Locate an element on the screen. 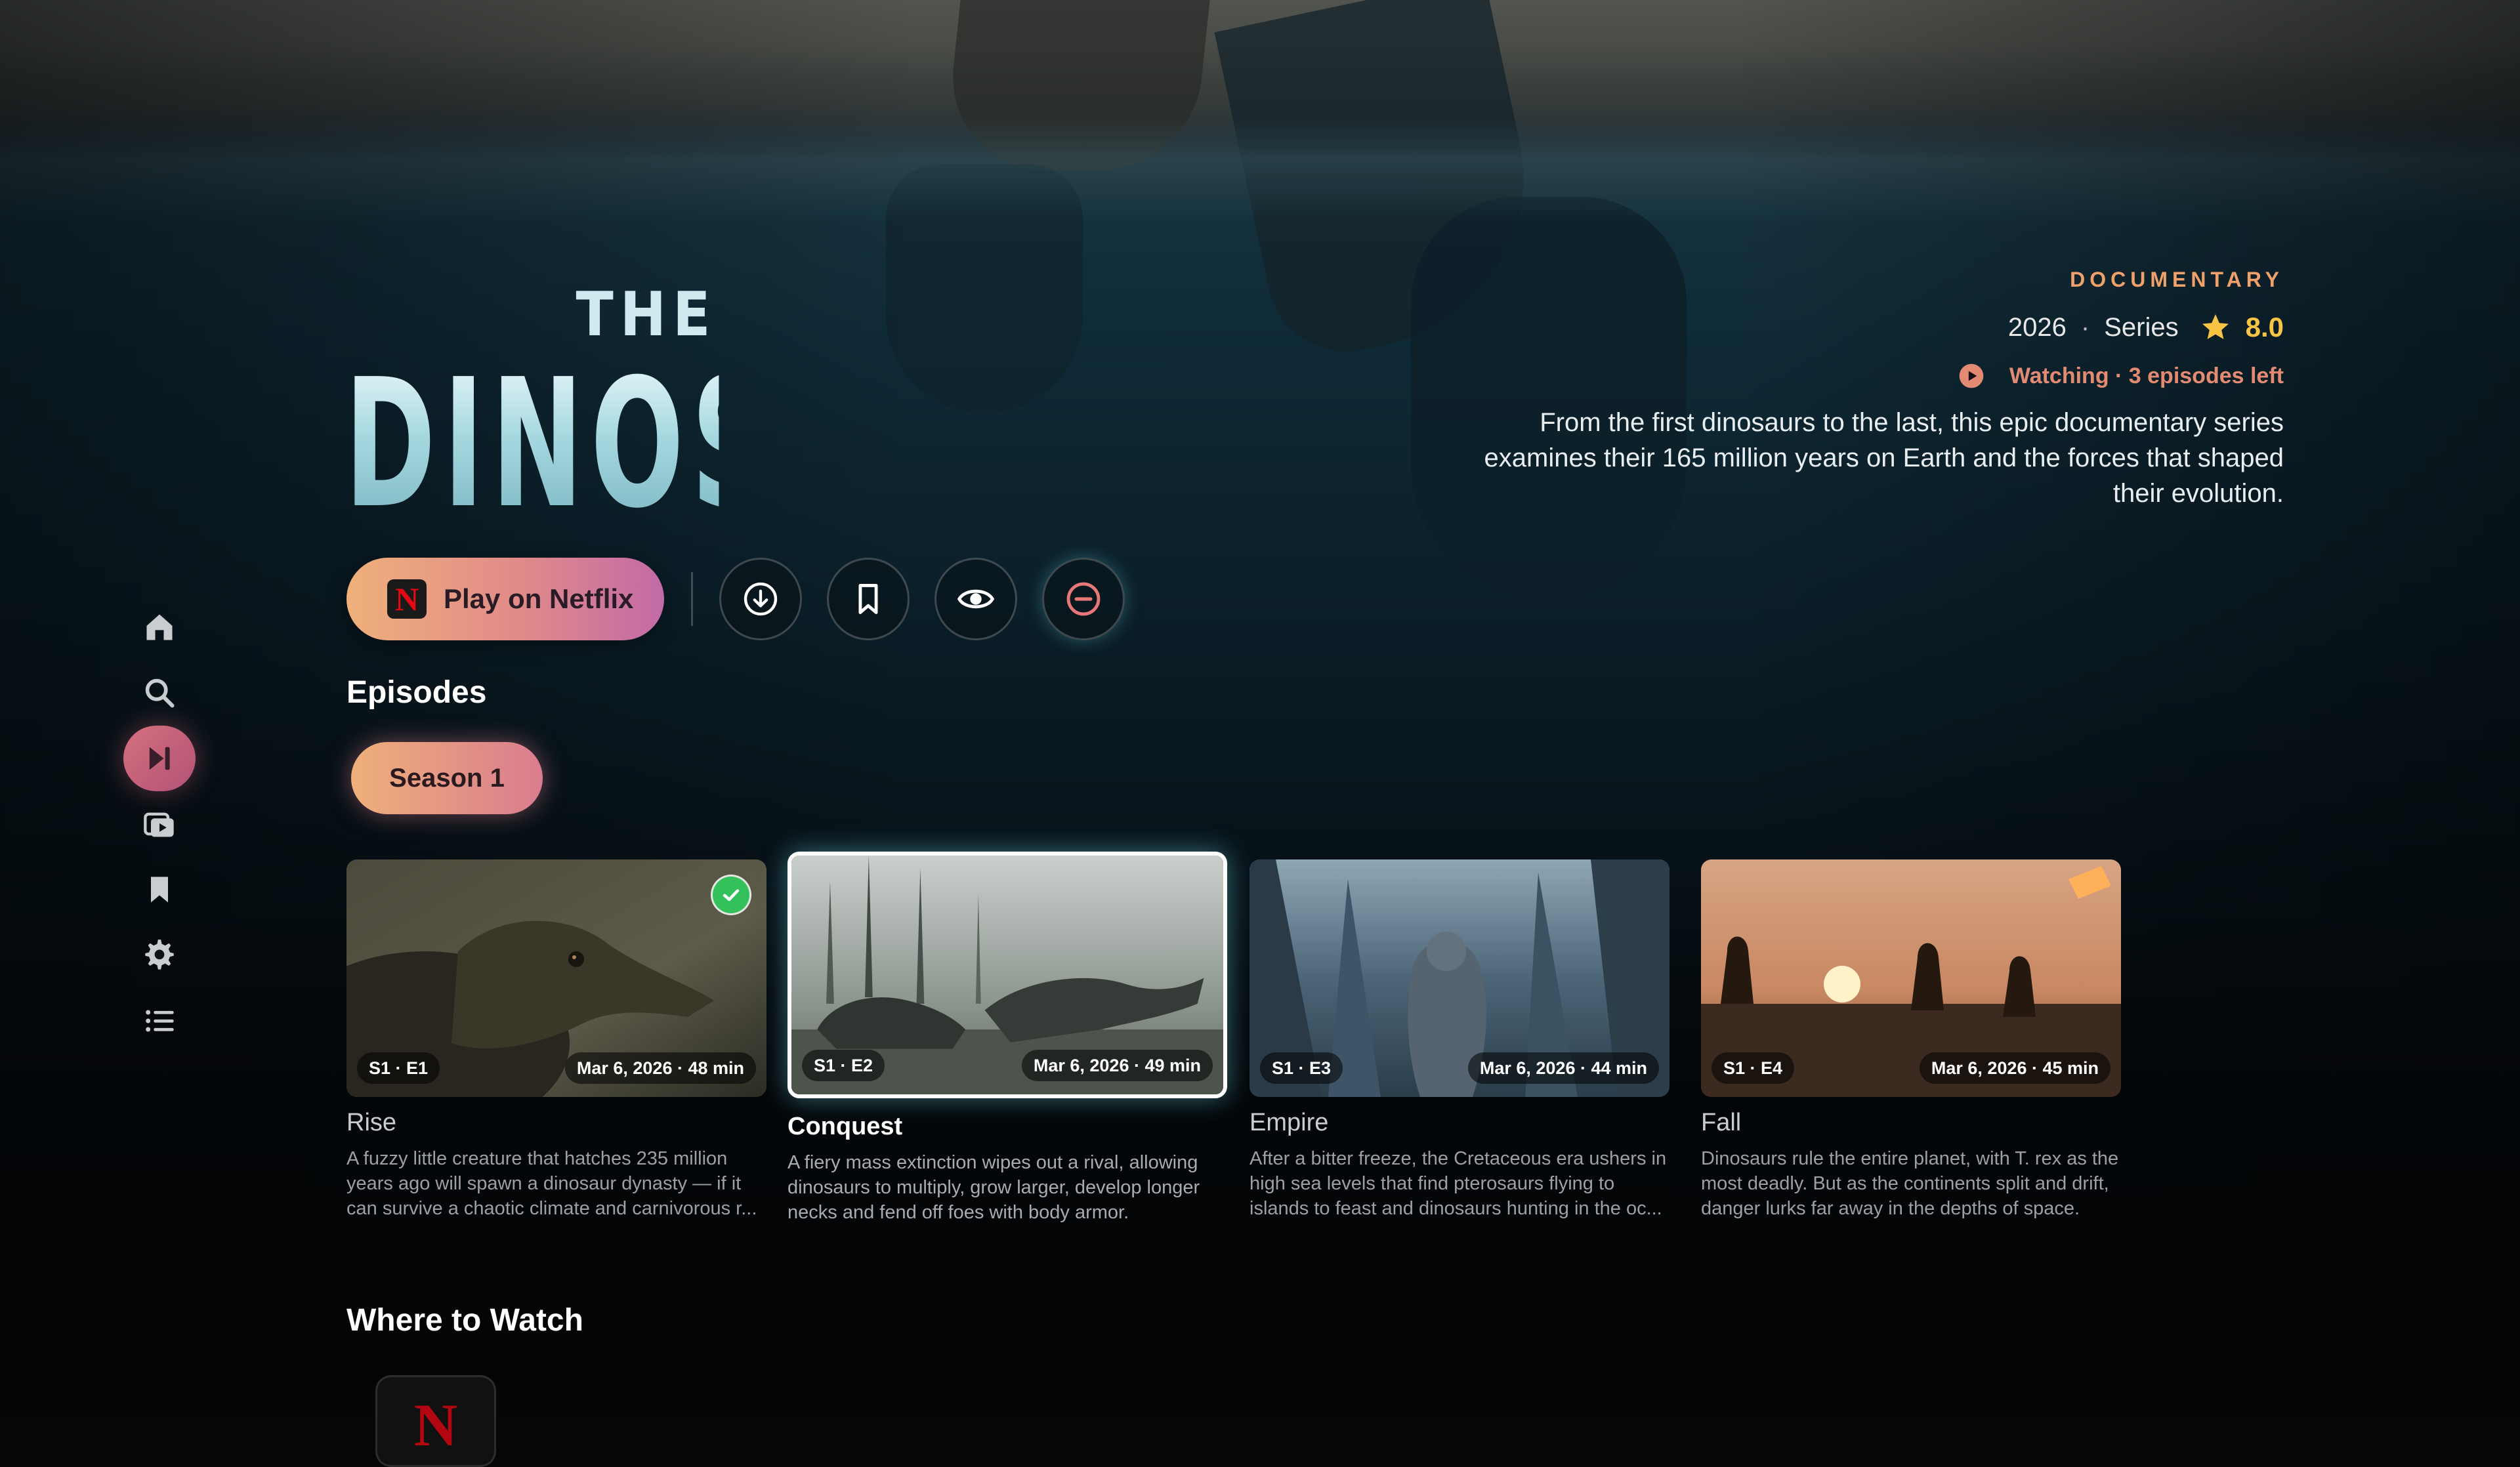 The height and width of the screenshot is (1467, 2520). sidebar-item-up-next is located at coordinates (159, 758).